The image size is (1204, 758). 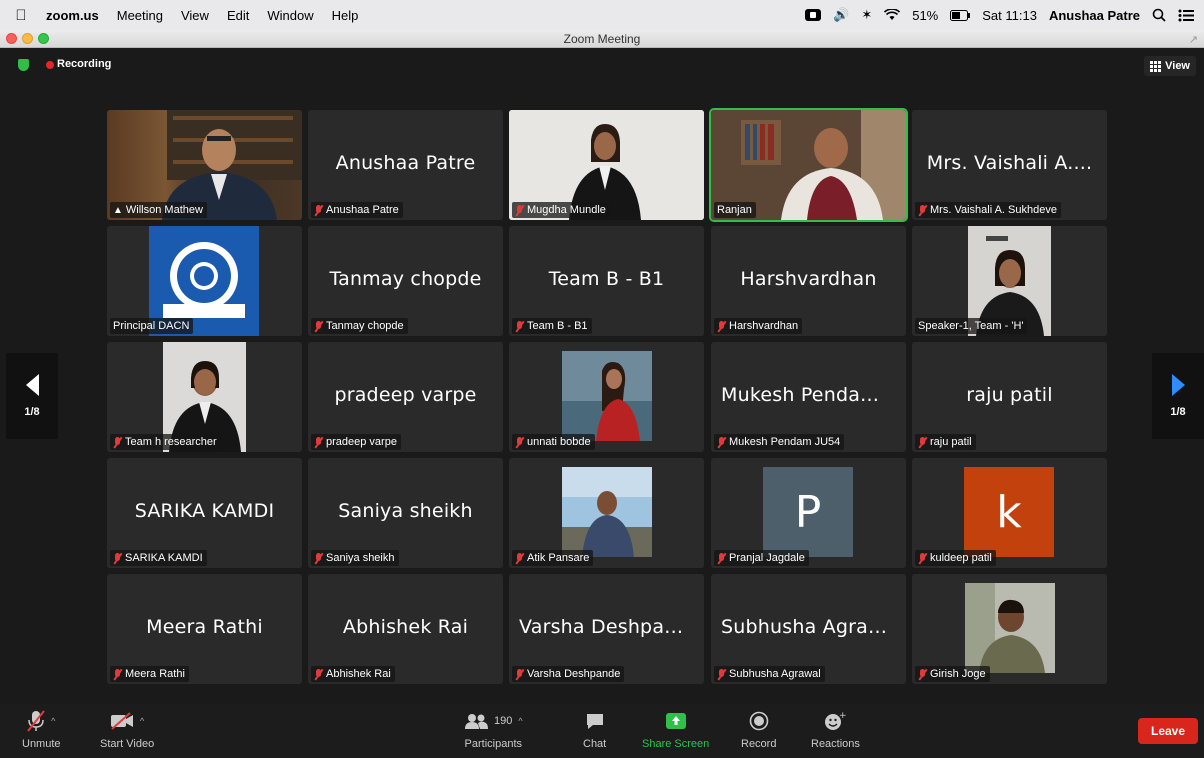 I want to click on page-indicator-right: 1/8, so click(x=1178, y=412).